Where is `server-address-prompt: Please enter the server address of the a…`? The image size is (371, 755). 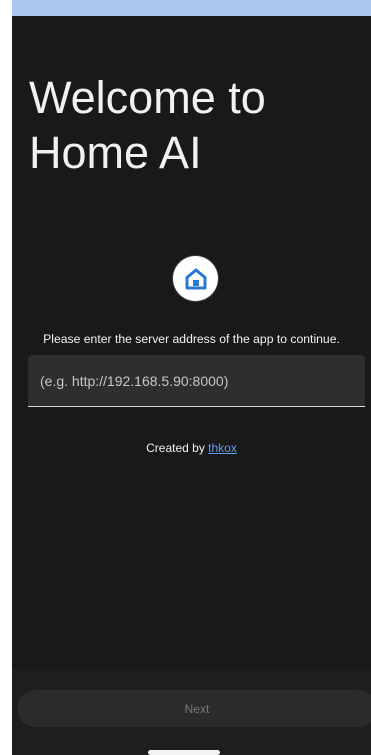
server-address-prompt: Please enter the server address of the a… is located at coordinates (191, 339).